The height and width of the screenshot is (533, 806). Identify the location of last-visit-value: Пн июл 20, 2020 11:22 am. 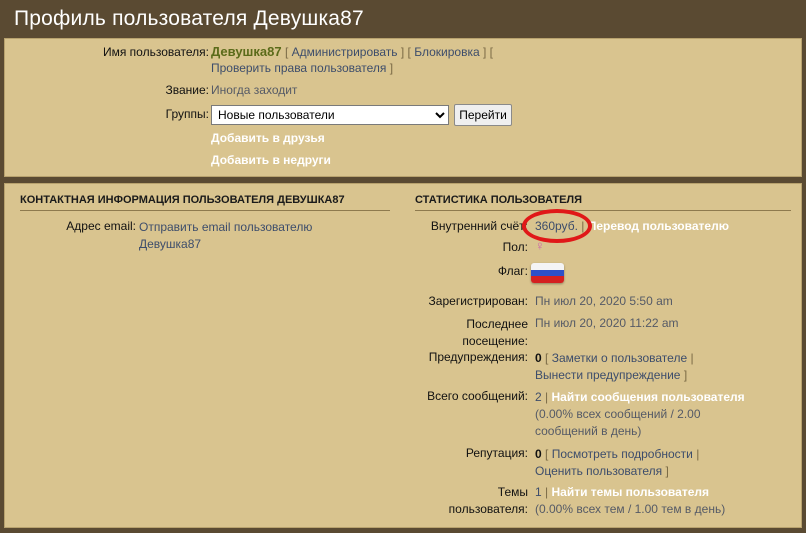
(607, 323).